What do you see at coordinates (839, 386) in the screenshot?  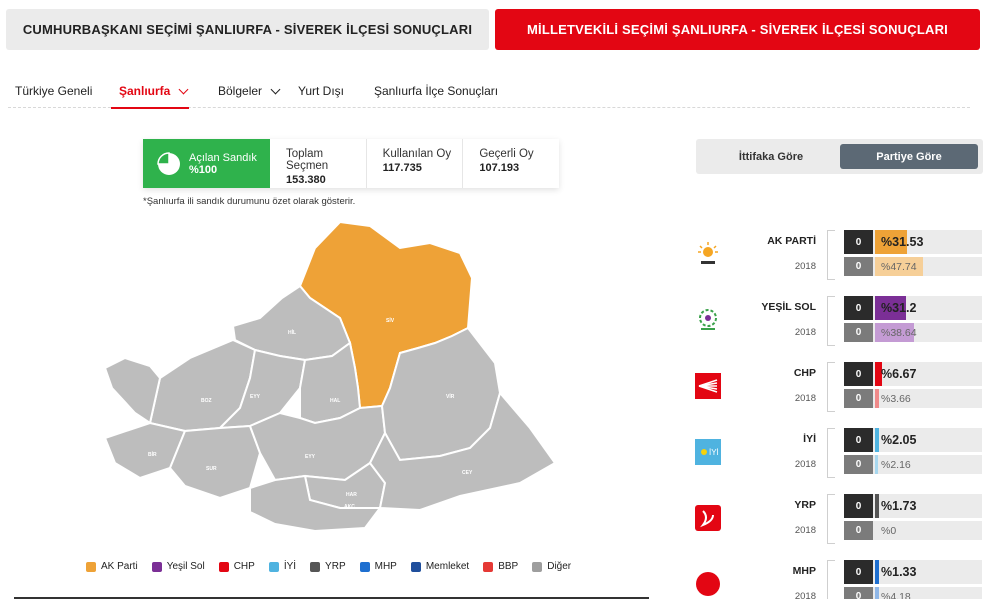 I see `party-row: CHP 2018 0 %6.67 0 %3.66` at bounding box center [839, 386].